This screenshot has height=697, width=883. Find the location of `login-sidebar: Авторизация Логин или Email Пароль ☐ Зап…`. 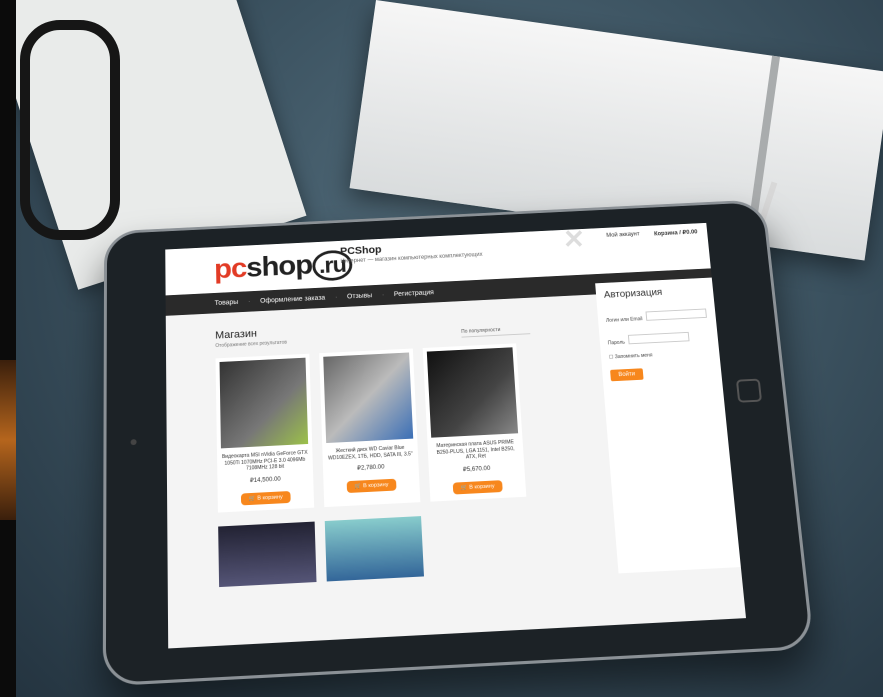

login-sidebar: Авторизация Логин или Email Пароль ☐ Зап… is located at coordinates (668, 426).